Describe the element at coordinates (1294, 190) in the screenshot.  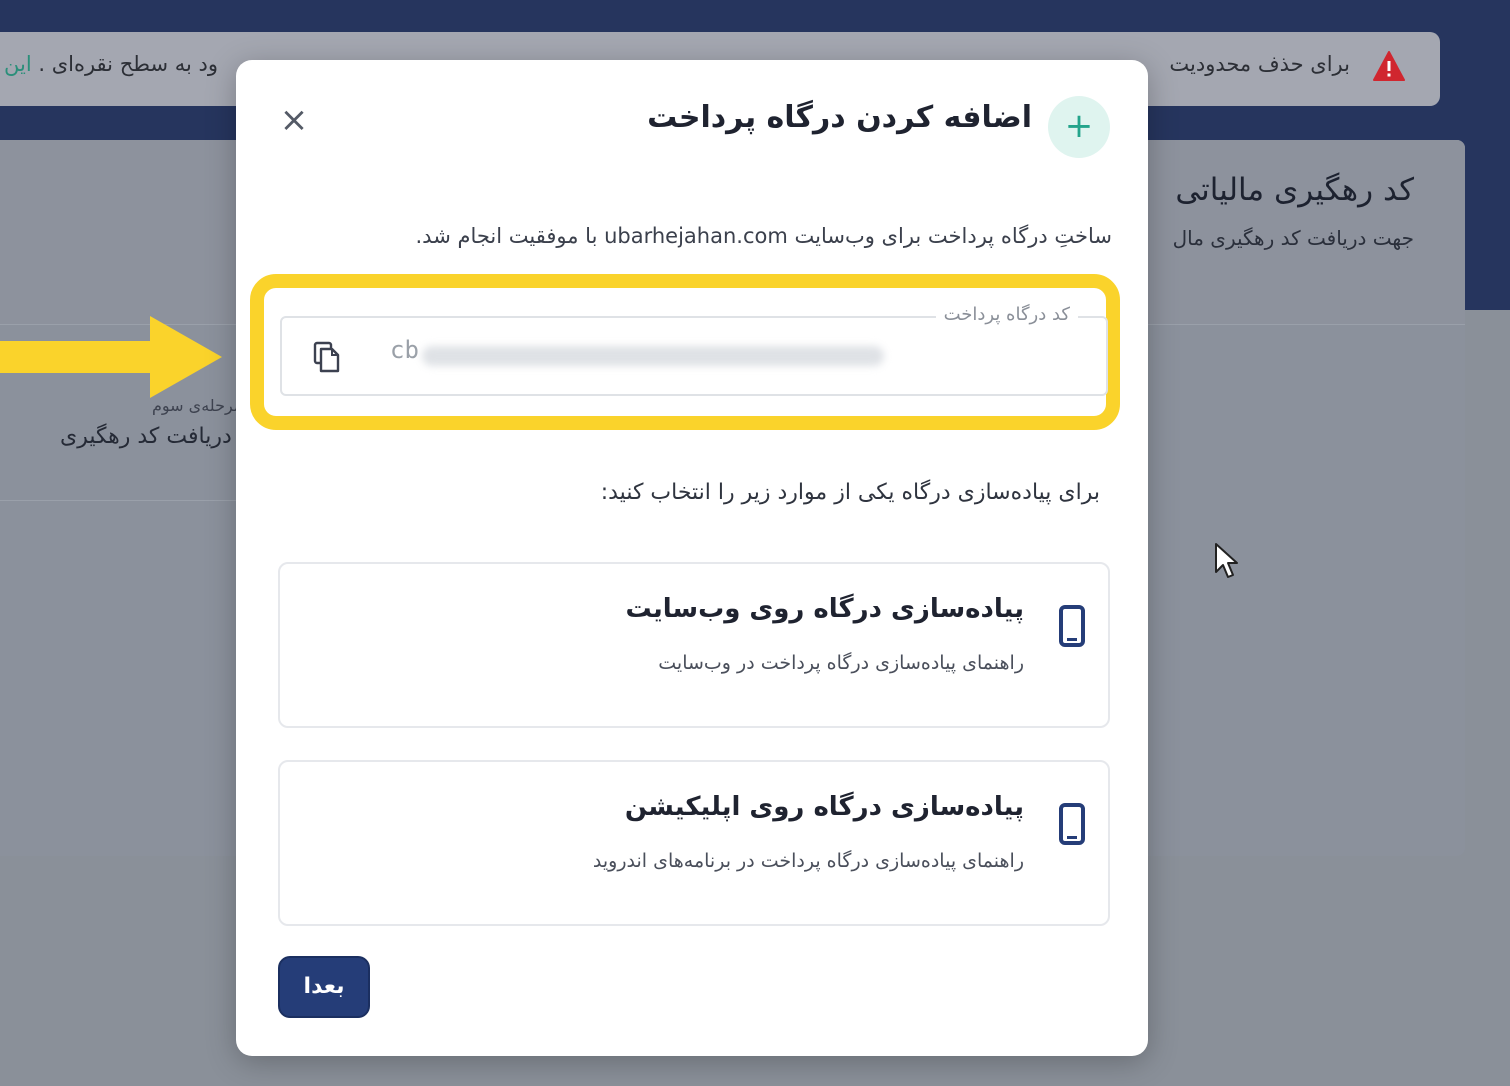
I see `card-title: کد رهگیری مالیاتی` at that location.